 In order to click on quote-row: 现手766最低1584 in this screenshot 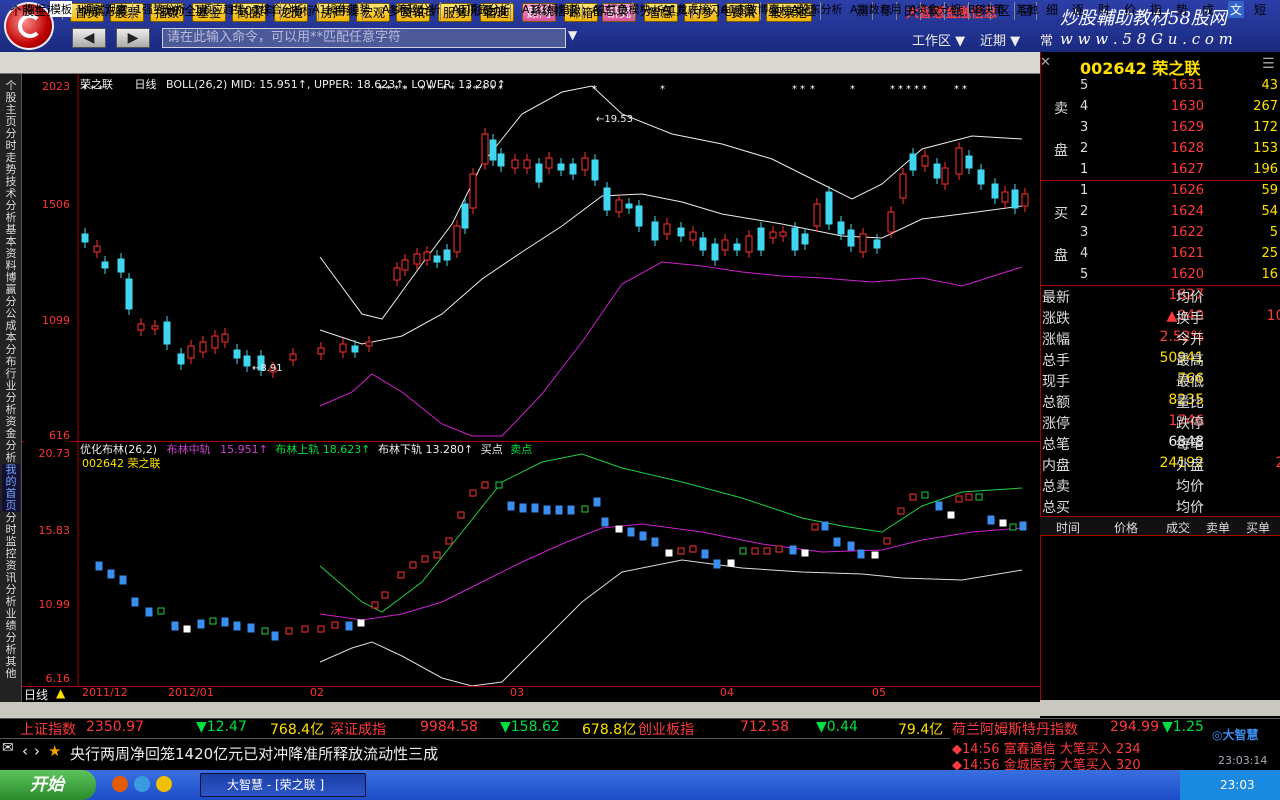, I will do `click(1160, 381)`.